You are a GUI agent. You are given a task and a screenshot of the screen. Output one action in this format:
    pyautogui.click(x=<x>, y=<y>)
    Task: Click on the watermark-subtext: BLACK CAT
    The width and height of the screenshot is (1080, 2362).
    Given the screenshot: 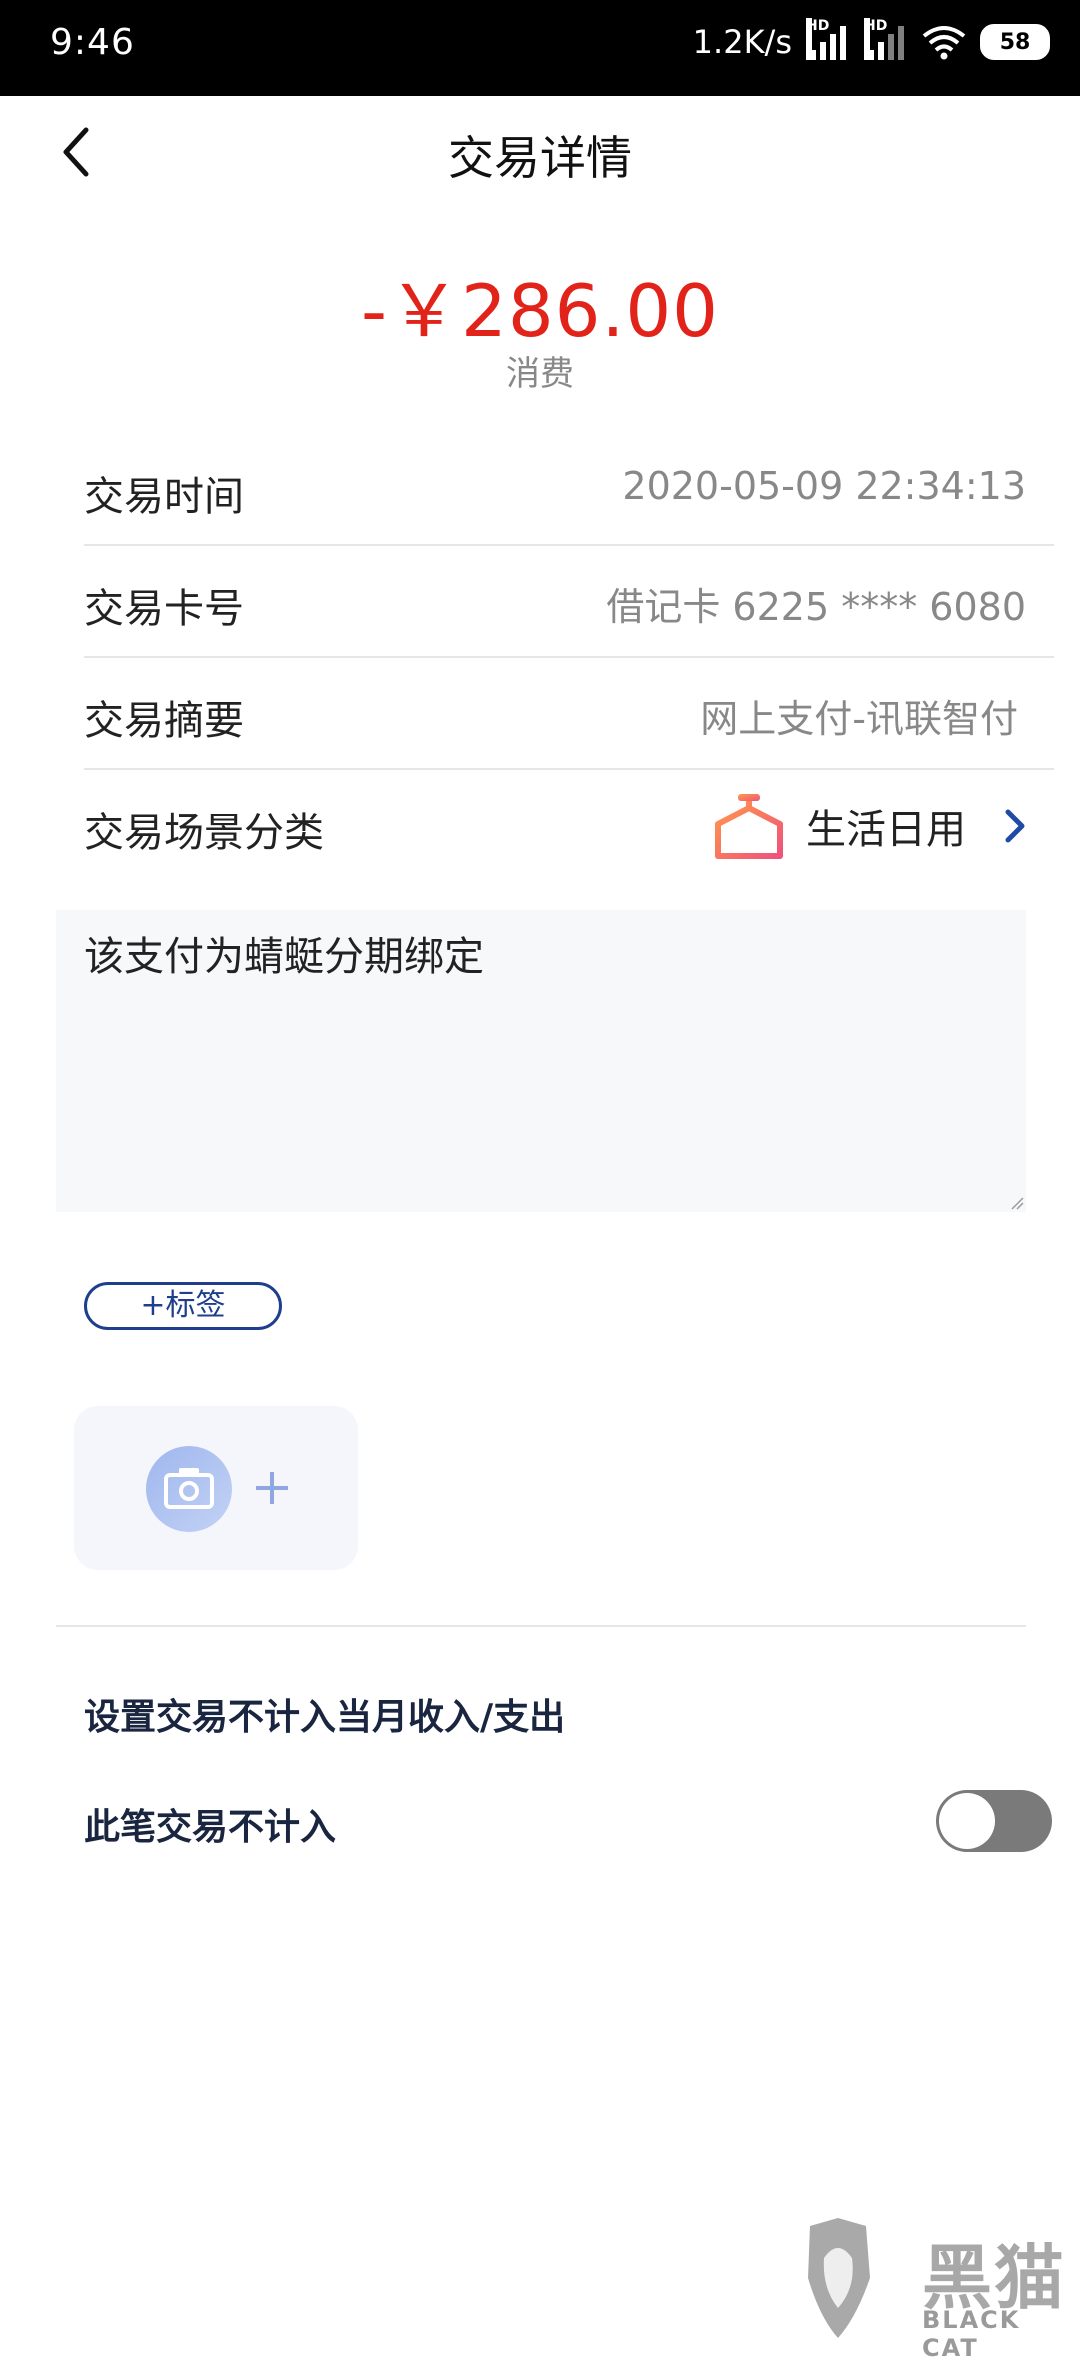 What is the action you would take?
    pyautogui.click(x=971, y=2334)
    